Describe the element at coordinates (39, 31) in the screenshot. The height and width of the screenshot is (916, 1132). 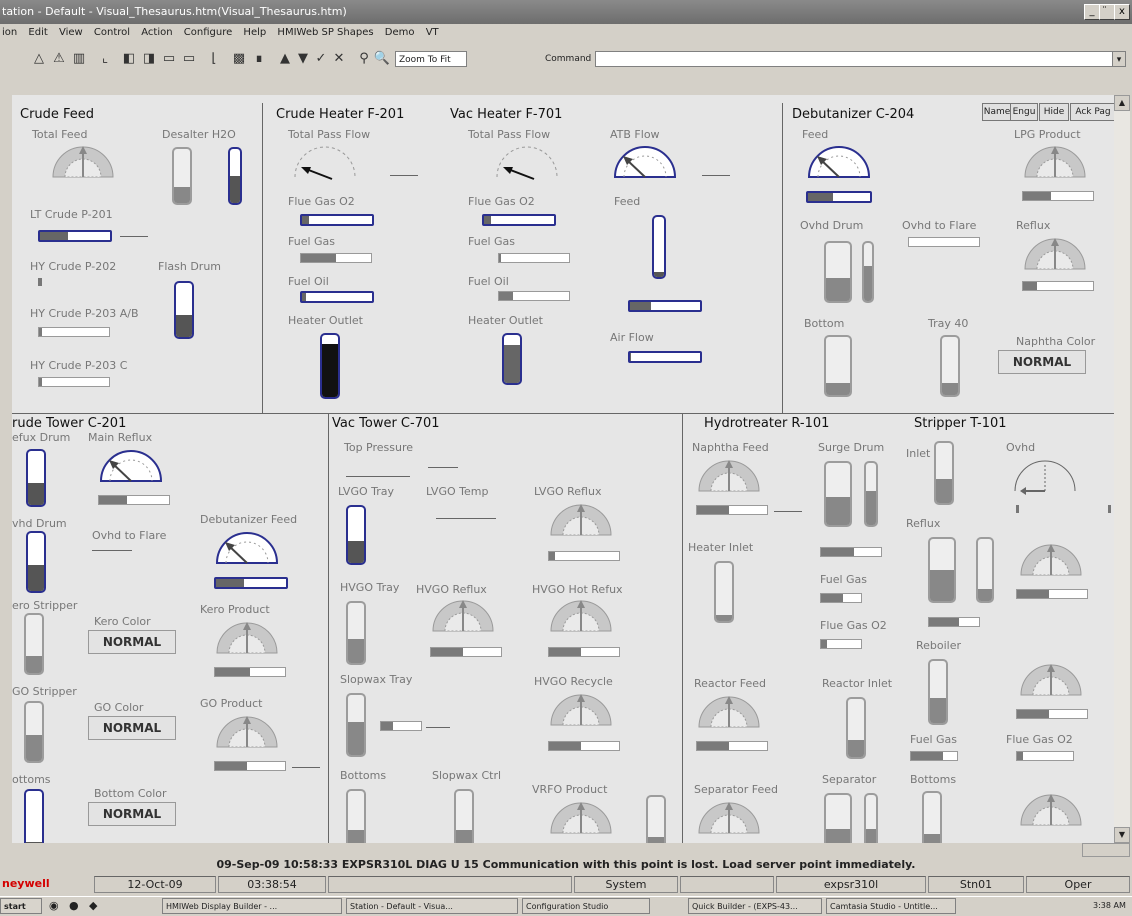
I see `menu-edit: Edit` at that location.